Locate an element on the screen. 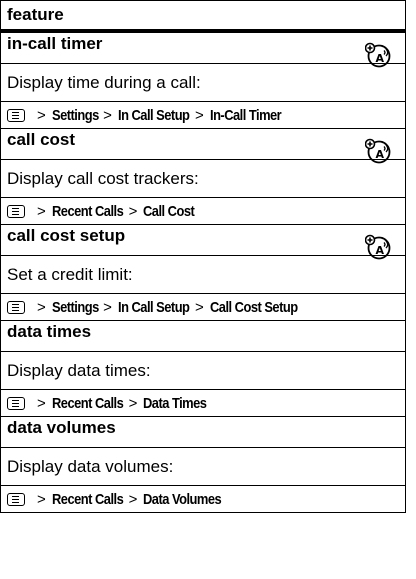  path-step: Call Cost is located at coordinates (169, 211).